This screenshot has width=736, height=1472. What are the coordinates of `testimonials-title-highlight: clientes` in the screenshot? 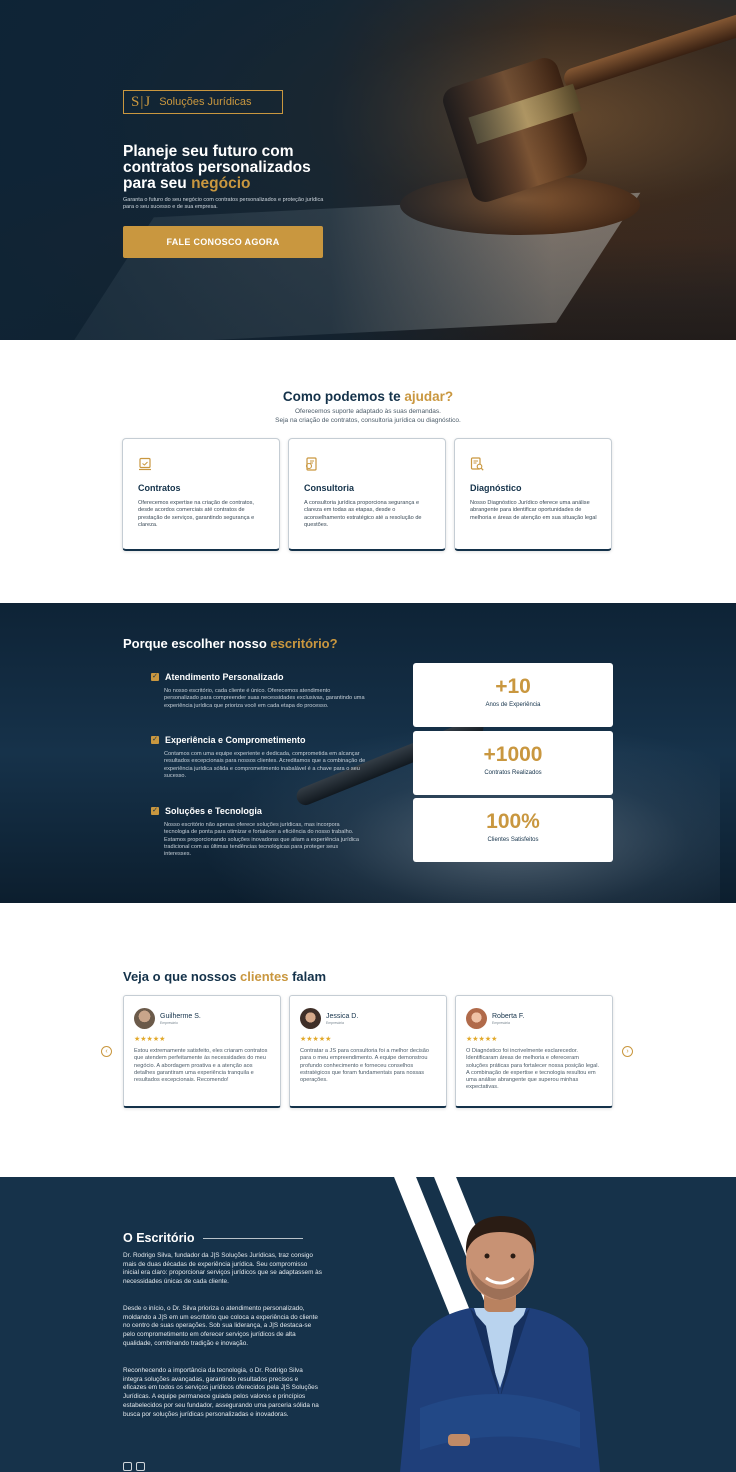 It's located at (264, 976).